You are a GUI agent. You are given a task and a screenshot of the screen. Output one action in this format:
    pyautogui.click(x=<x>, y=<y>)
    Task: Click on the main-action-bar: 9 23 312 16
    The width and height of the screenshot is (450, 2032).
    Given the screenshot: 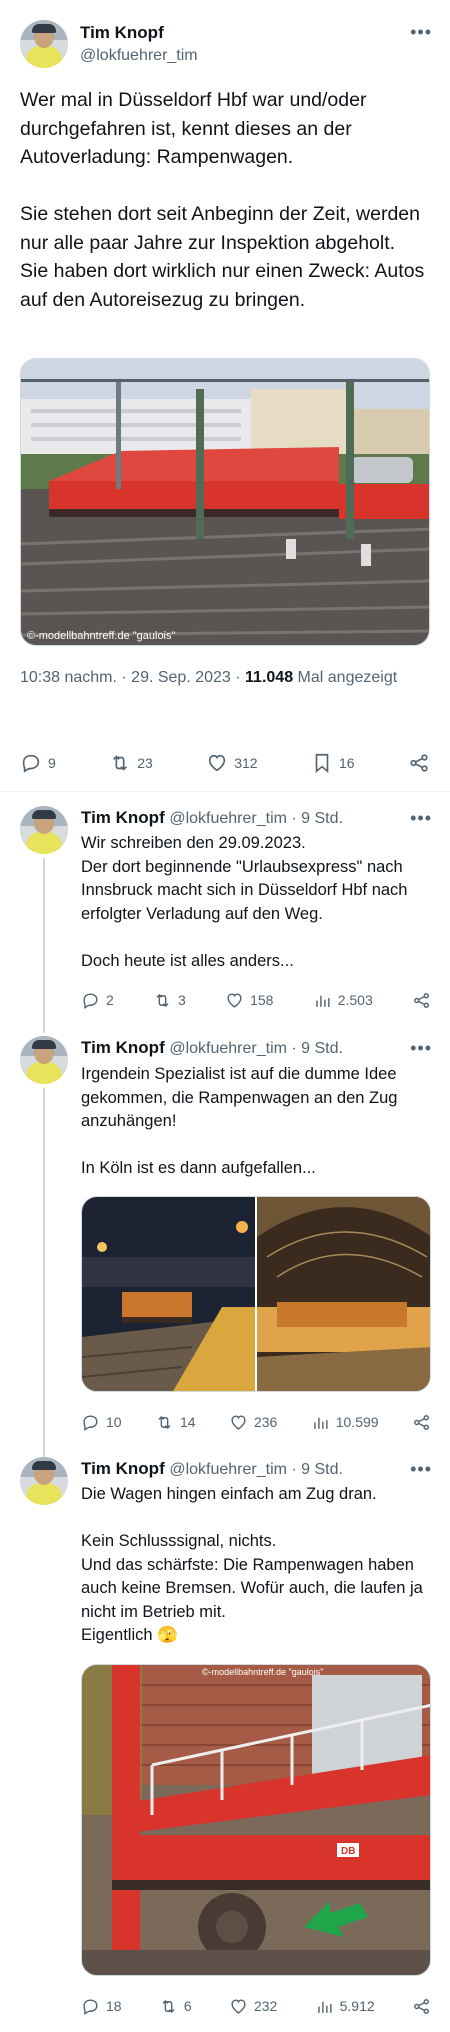 What is the action you would take?
    pyautogui.click(x=225, y=763)
    